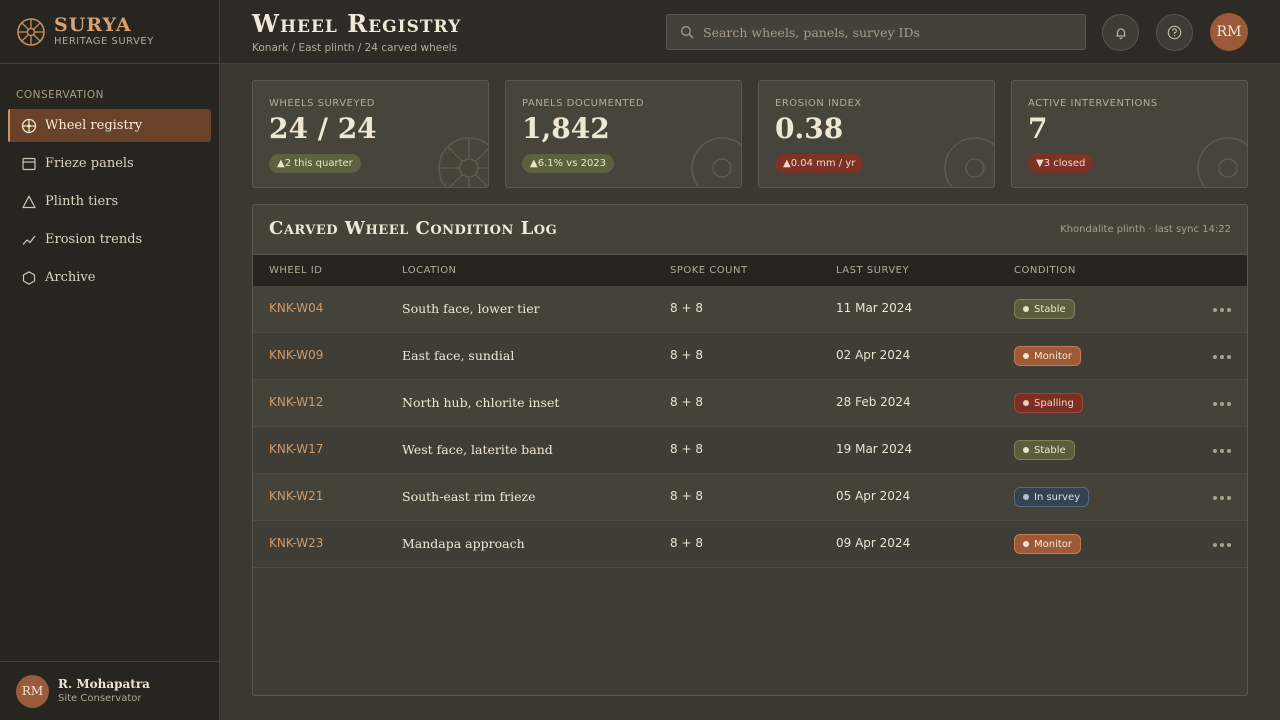  I want to click on wheel-id-link: KNK-W09, so click(296, 355).